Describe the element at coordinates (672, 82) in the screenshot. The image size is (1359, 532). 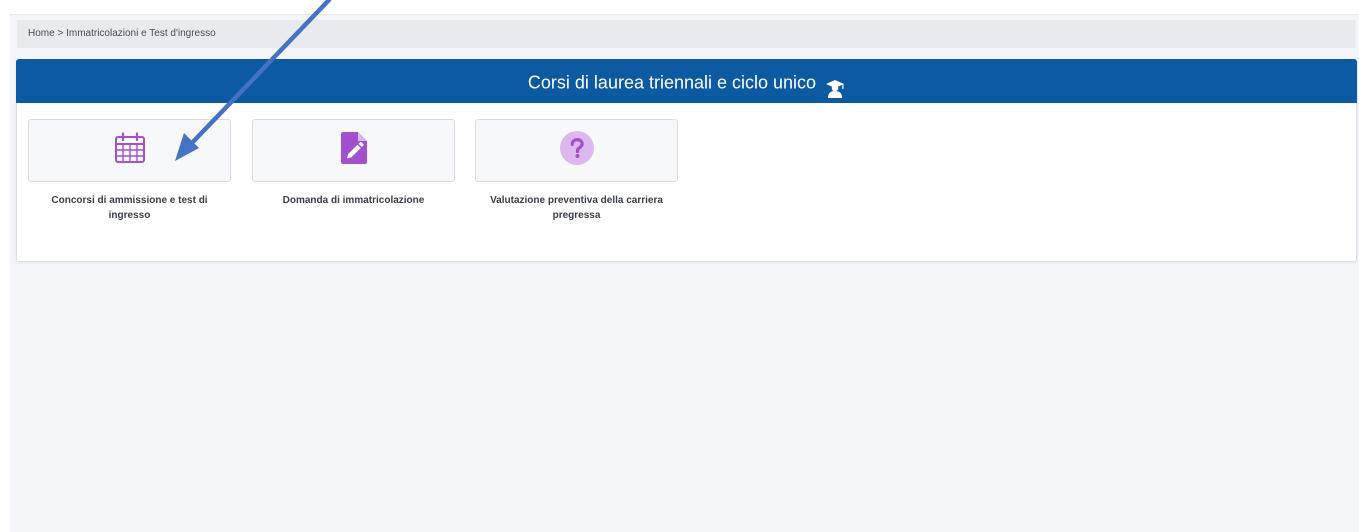
I see `panel-title: Corsi di laurea triennali e ciclo unico` at that location.